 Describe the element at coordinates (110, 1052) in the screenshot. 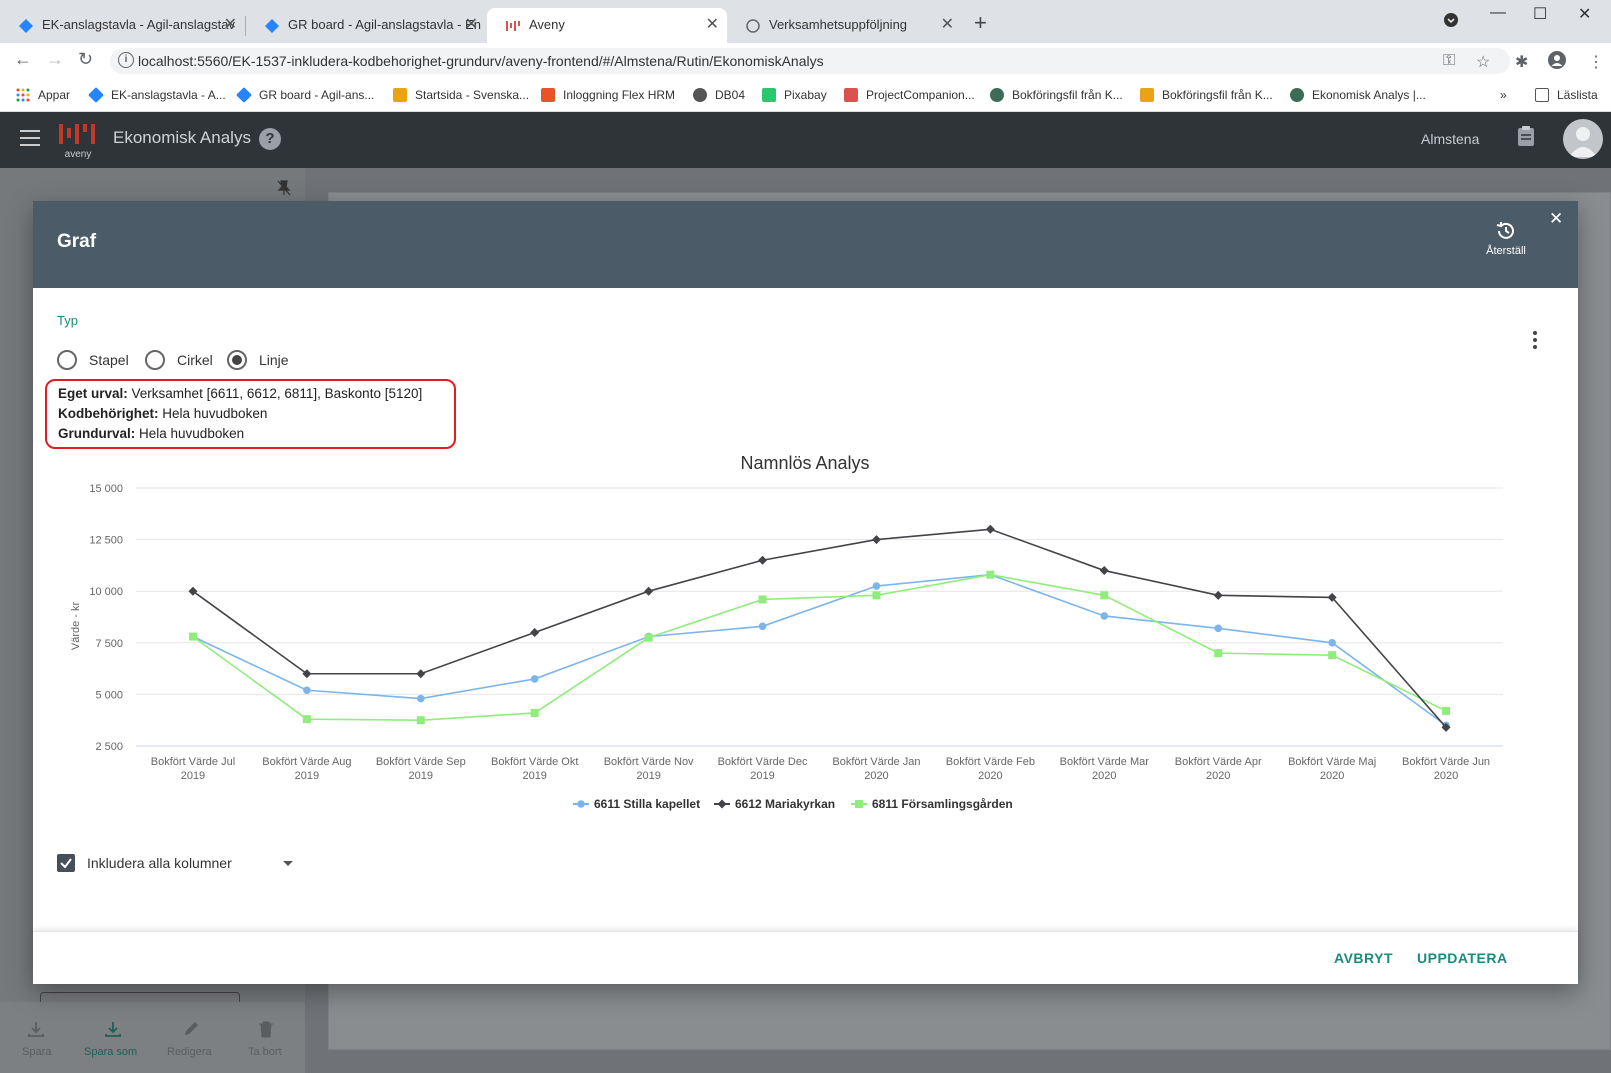

I see `save-as-button: Spara som` at that location.